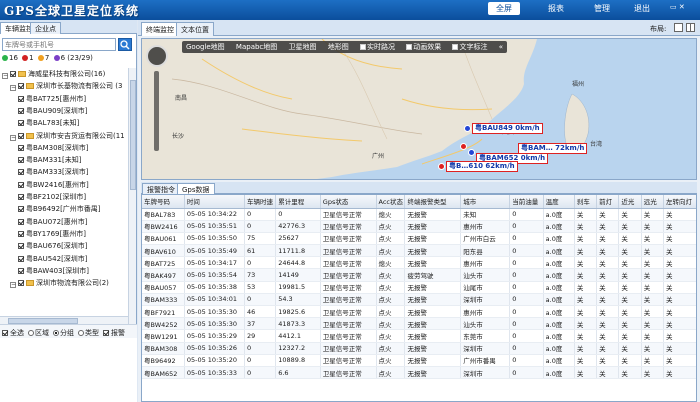 The height and width of the screenshot is (402, 700). What do you see at coordinates (630, 202) in the screenshot?
I see `column-header: 近光` at bounding box center [630, 202].